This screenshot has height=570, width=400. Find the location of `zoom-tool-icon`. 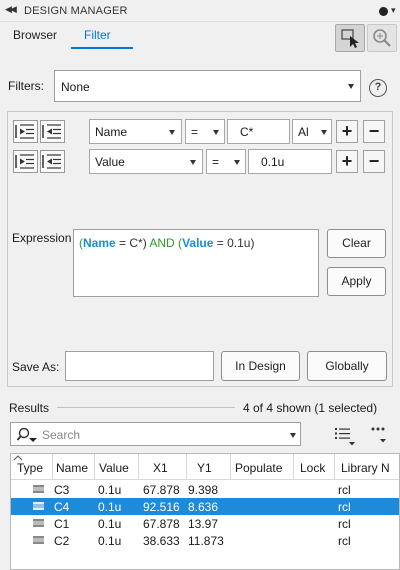

zoom-tool-icon is located at coordinates (382, 38).